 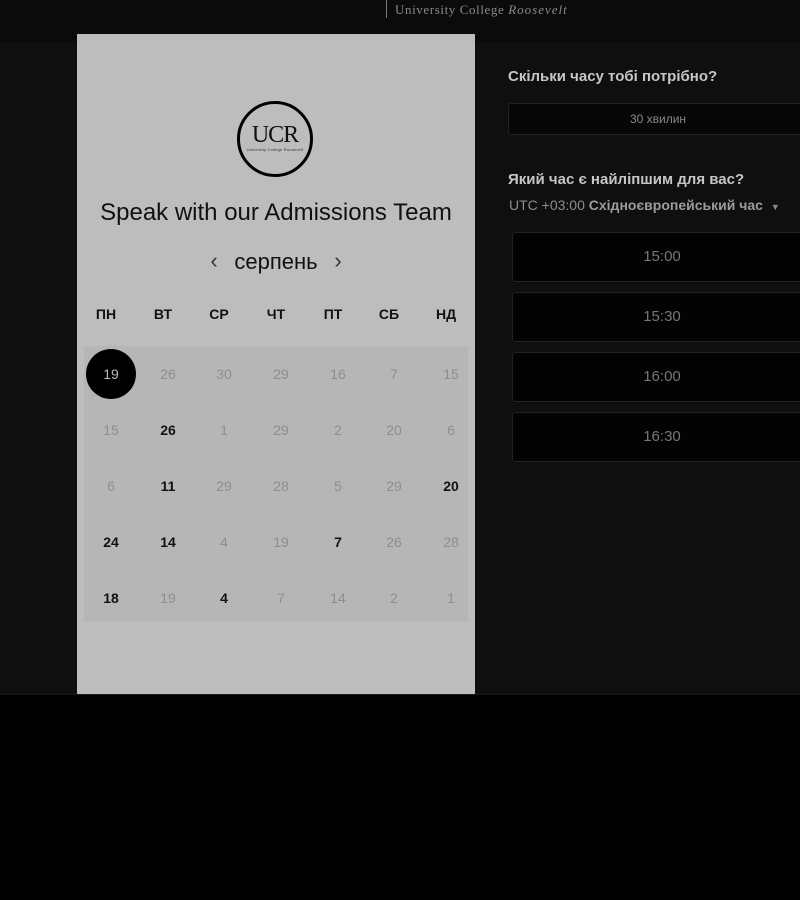 What do you see at coordinates (613, 76) in the screenshot?
I see `duration-question: Скільки часу тобі потрібно?` at bounding box center [613, 76].